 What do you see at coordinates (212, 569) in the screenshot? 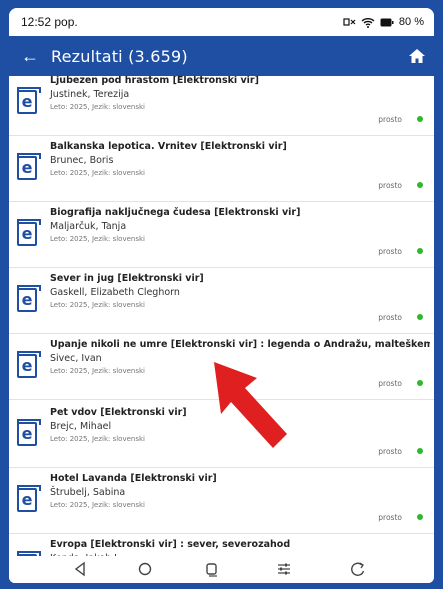
I see `recents-icon` at bounding box center [212, 569].